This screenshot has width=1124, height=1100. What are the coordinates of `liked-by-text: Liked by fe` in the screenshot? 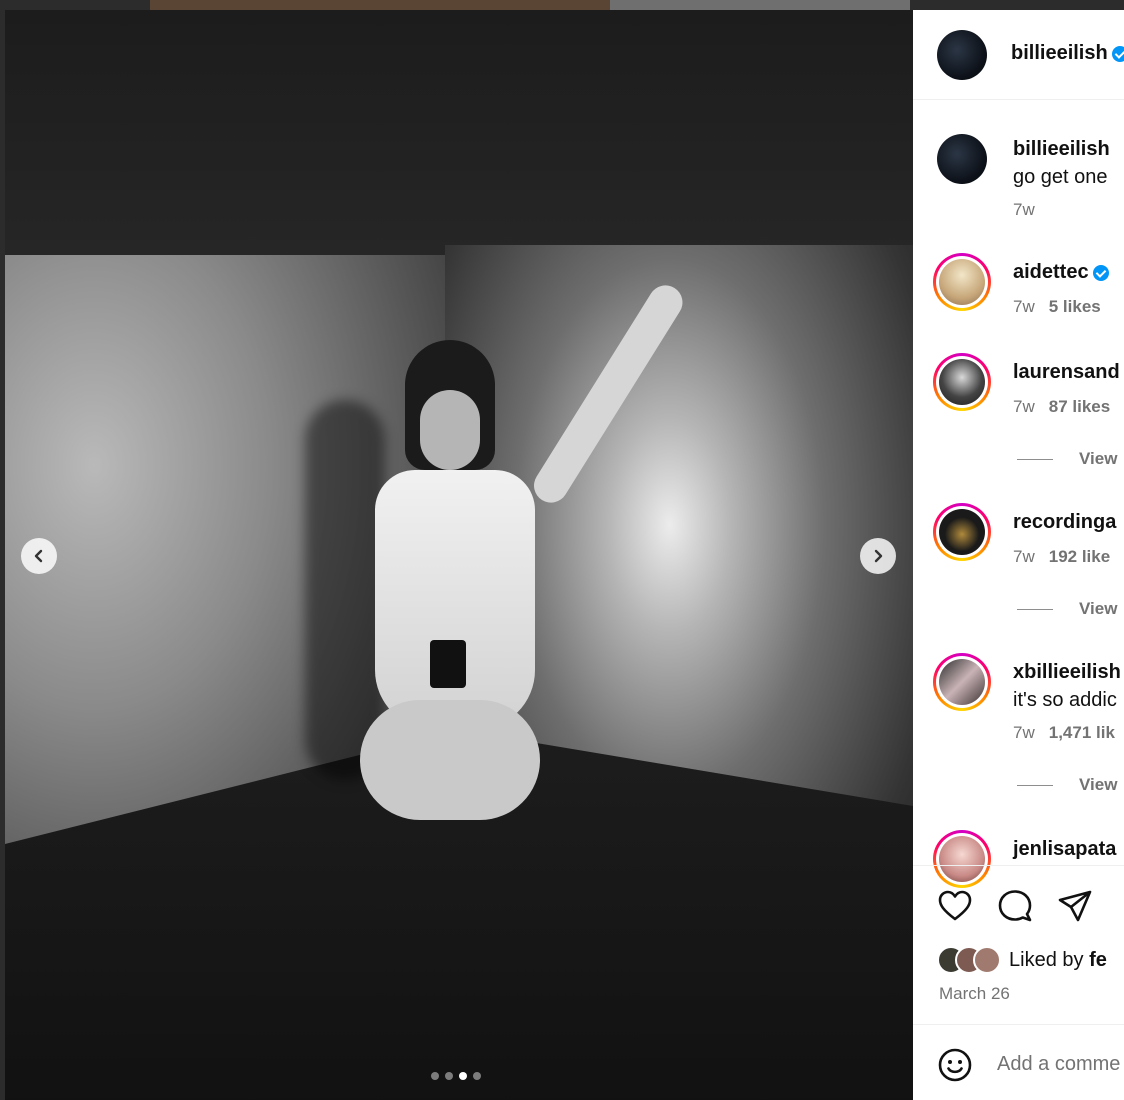 It's located at (1058, 960).